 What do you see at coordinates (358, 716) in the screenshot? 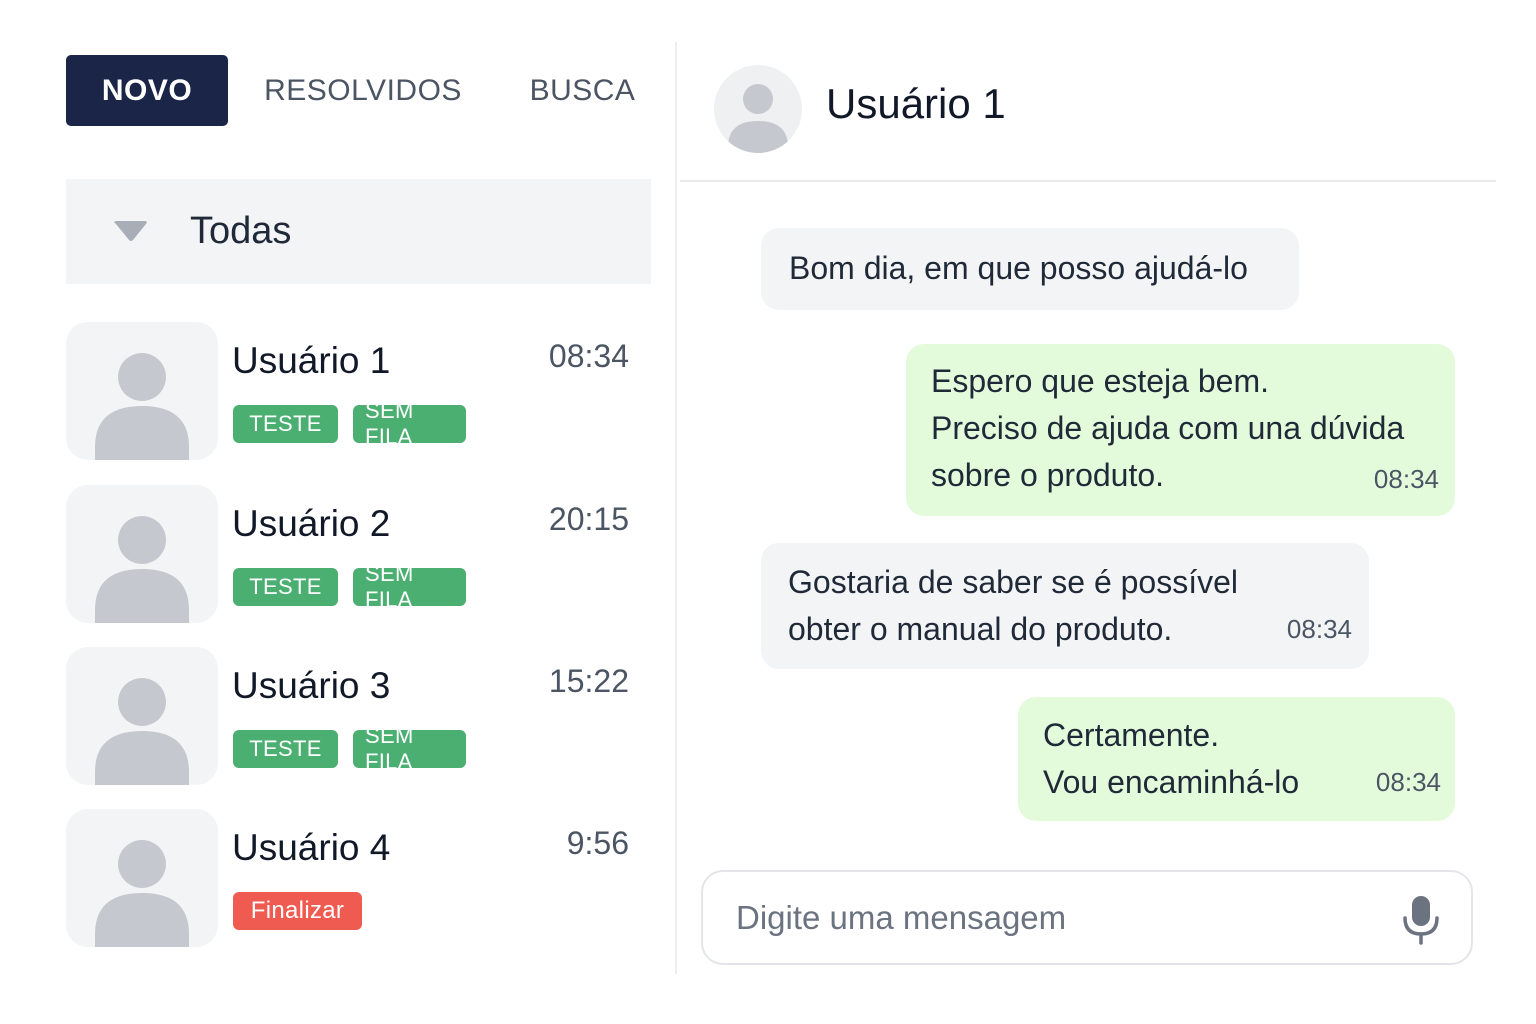
I see `conversation-item: Usuário 3 15:22 TESTE SEM FILA` at bounding box center [358, 716].